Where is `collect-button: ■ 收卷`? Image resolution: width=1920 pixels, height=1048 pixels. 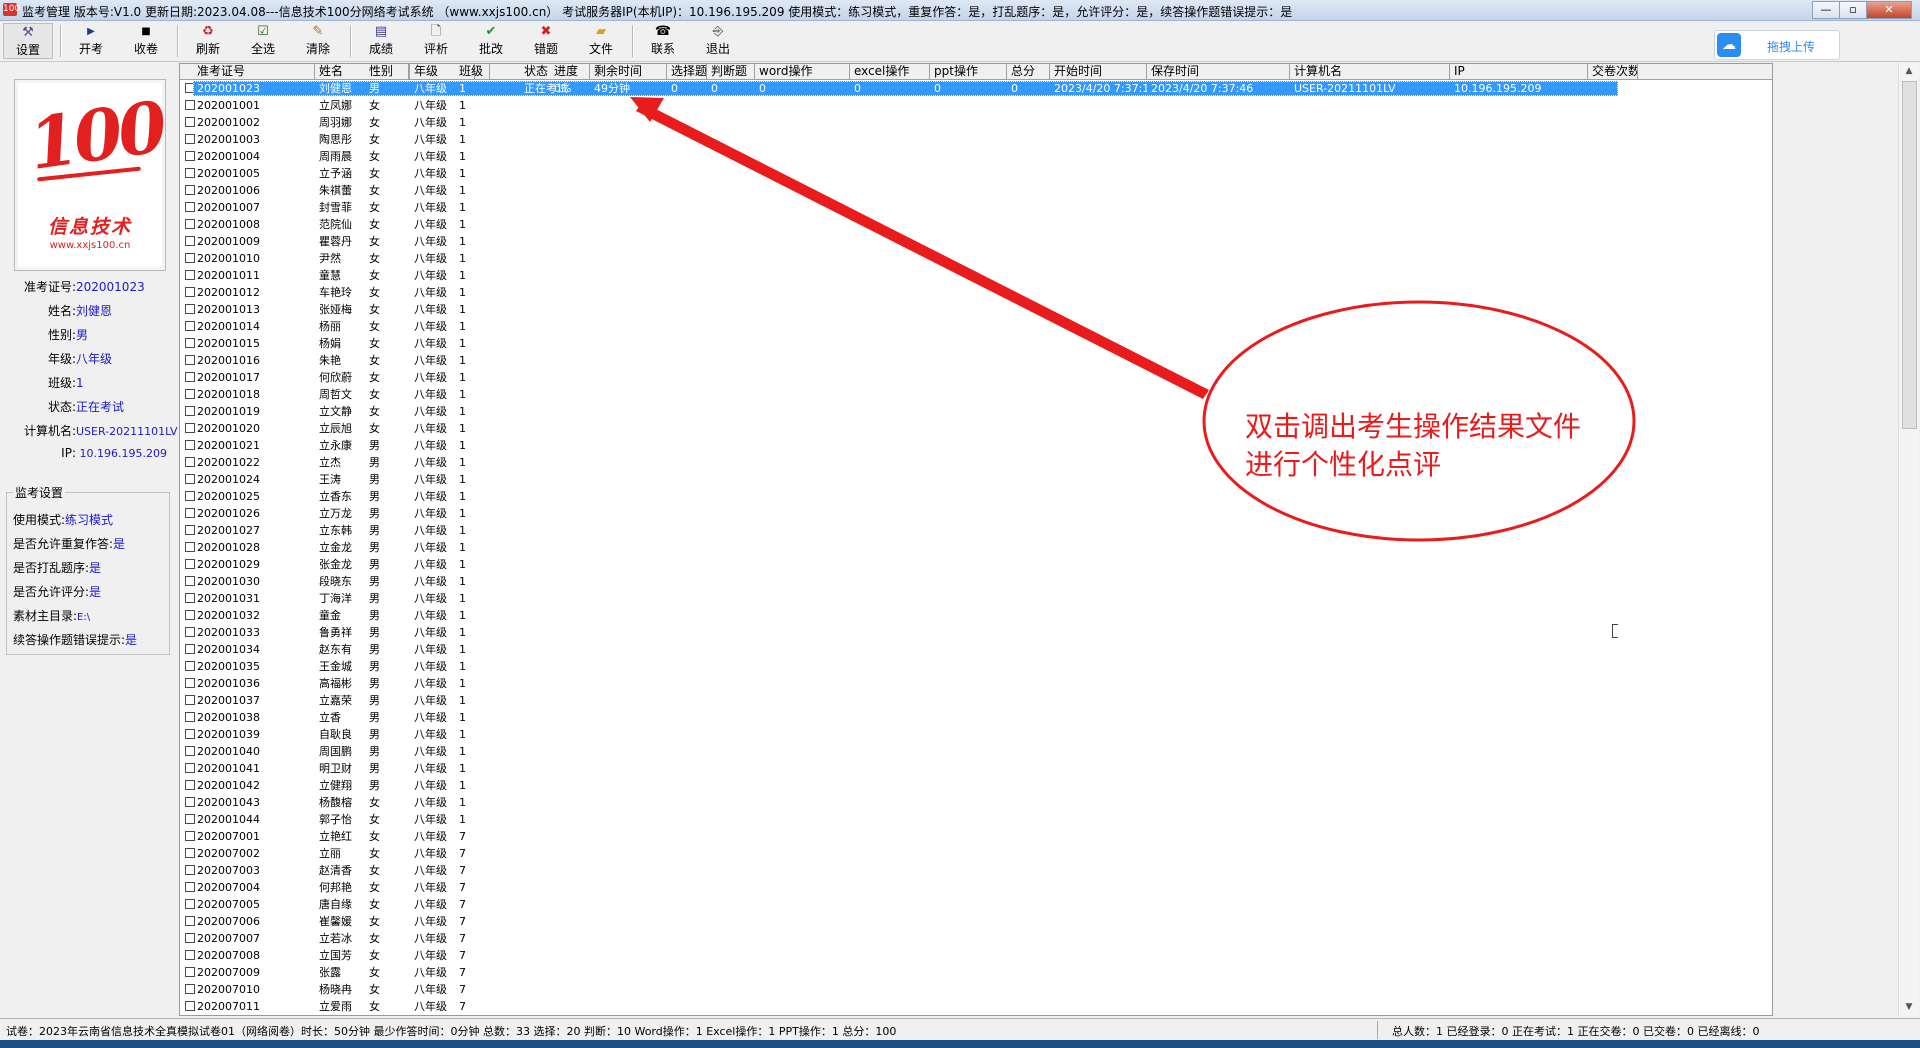 collect-button: ■ 收卷 is located at coordinates (146, 41).